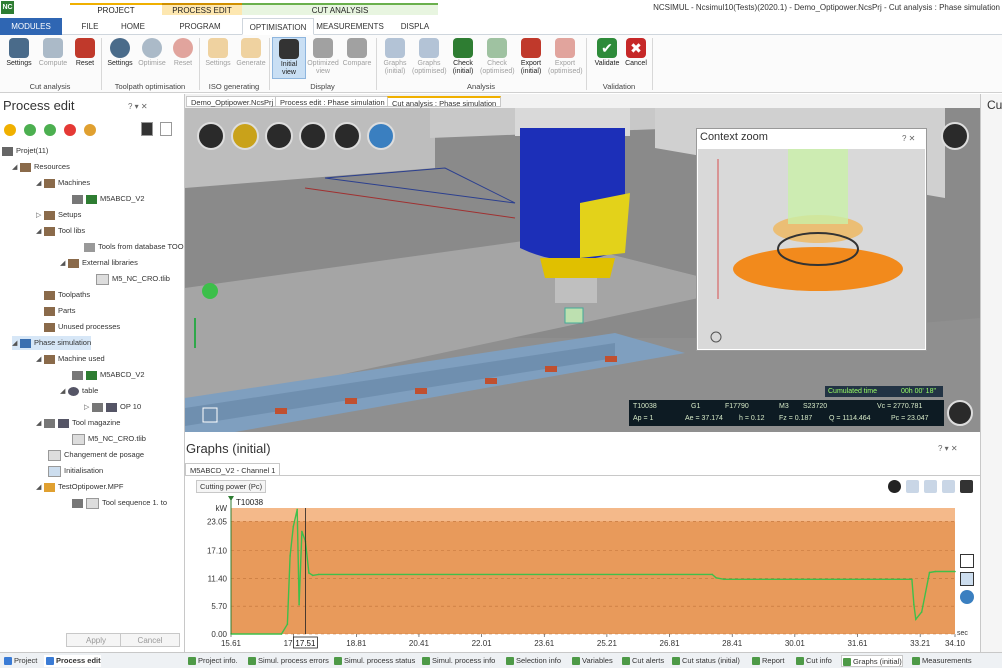 This screenshot has height=668, width=1002. I want to click on tree-item-tools-database: Tools from database TOO, so click(134, 247).